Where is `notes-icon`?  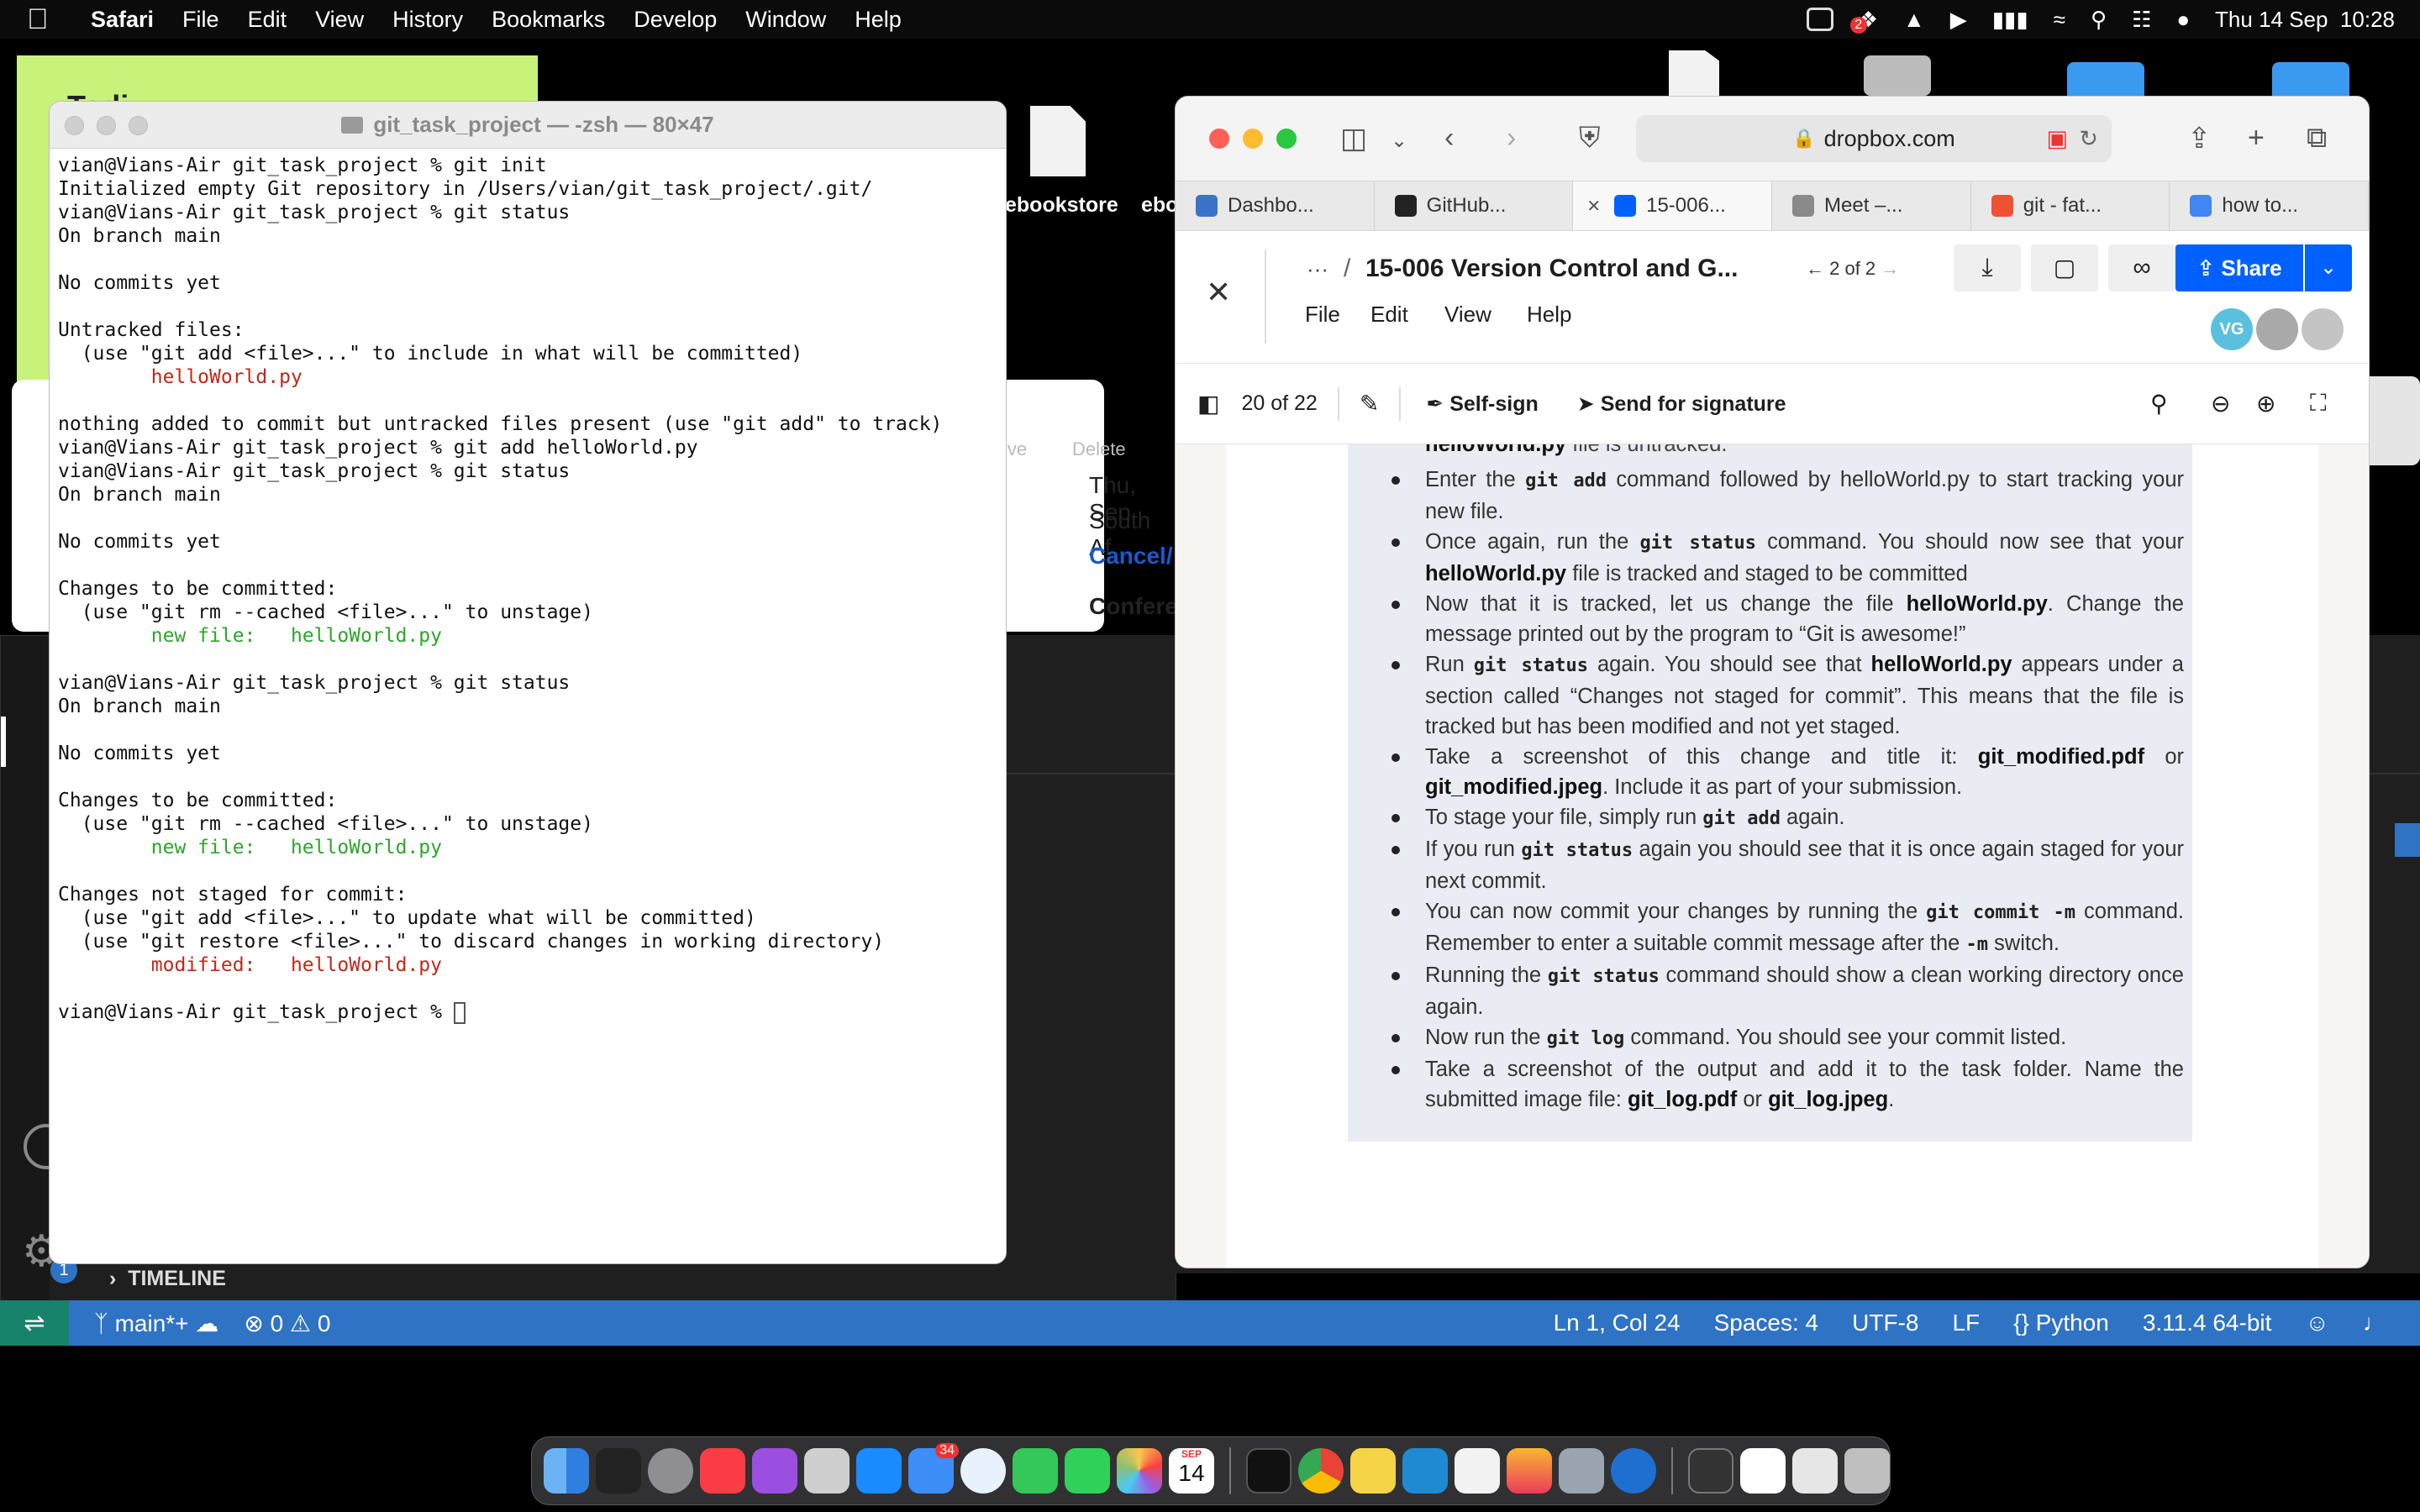 notes-icon is located at coordinates (1373, 1471).